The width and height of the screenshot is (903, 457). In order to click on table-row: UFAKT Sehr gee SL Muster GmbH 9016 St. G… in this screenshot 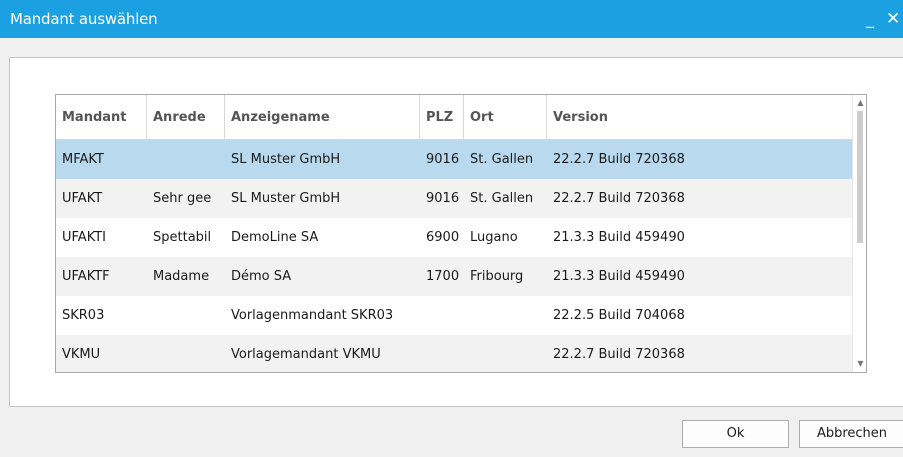, I will do `click(454, 198)`.